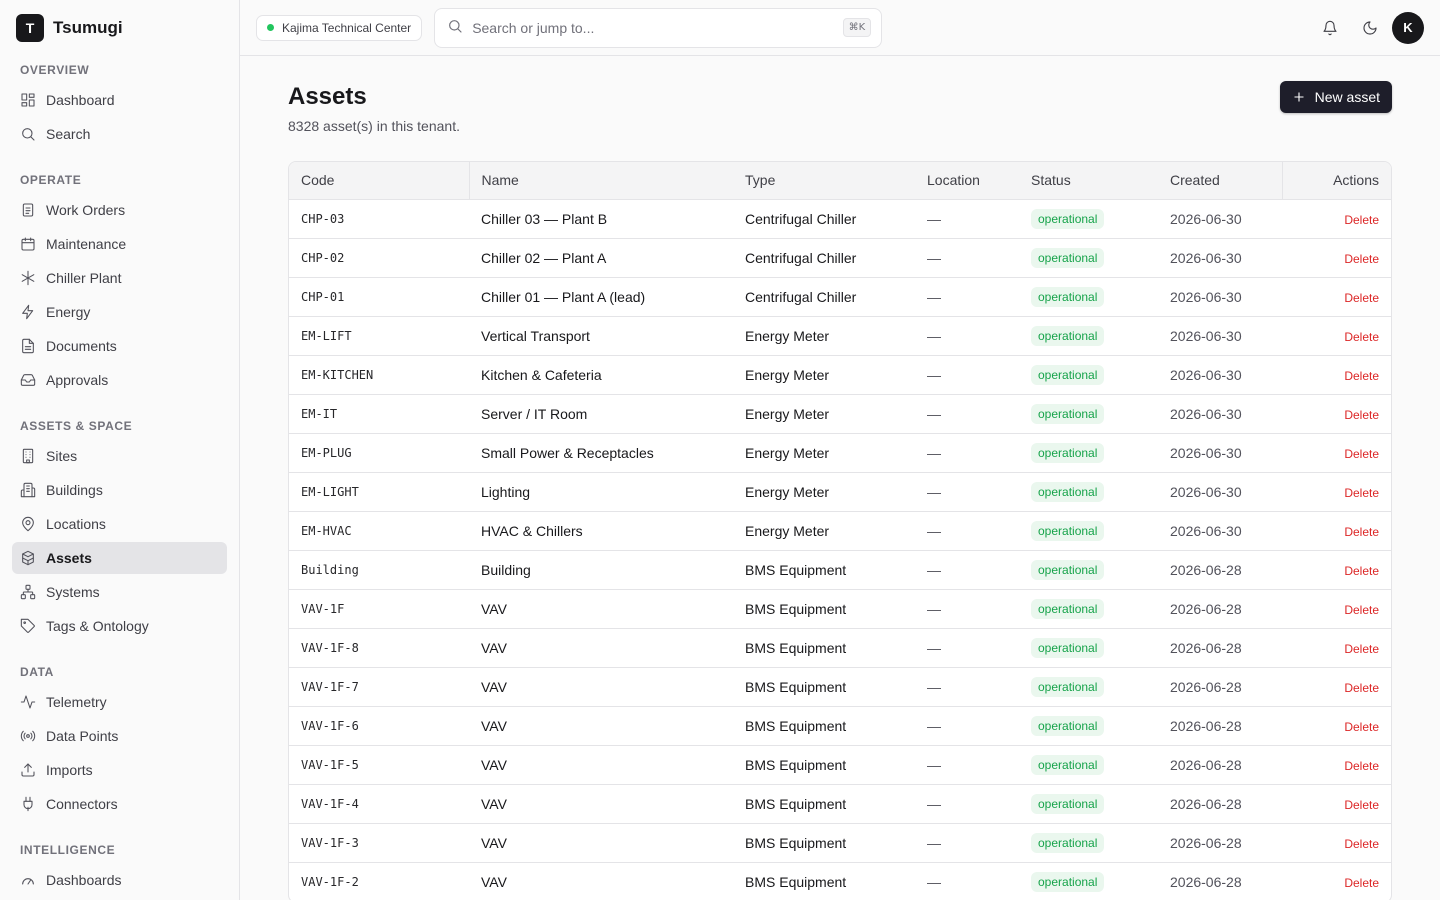 Image resolution: width=1440 pixels, height=900 pixels. I want to click on tenant-switcher: Kajima Technical Center, so click(339, 27).